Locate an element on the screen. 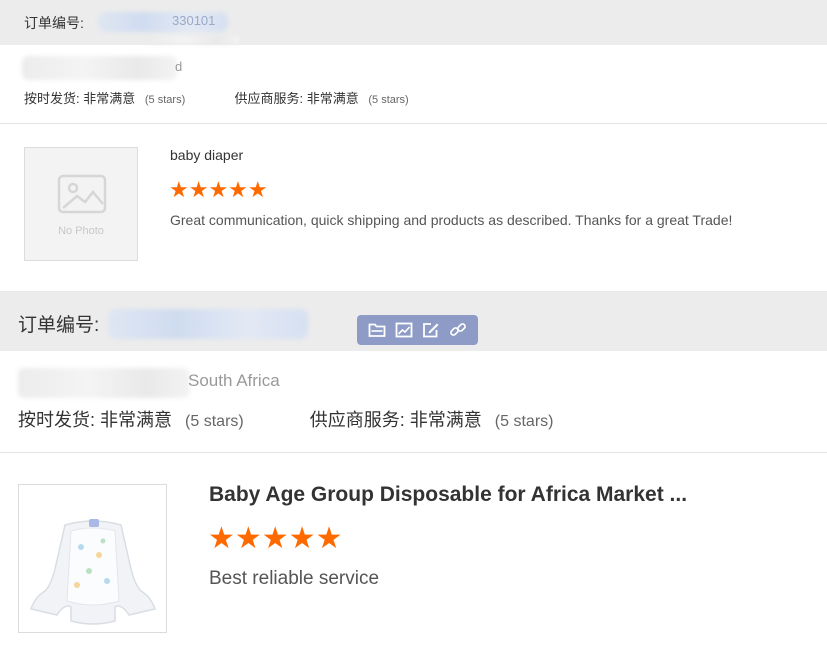  link-icon is located at coordinates (458, 330).